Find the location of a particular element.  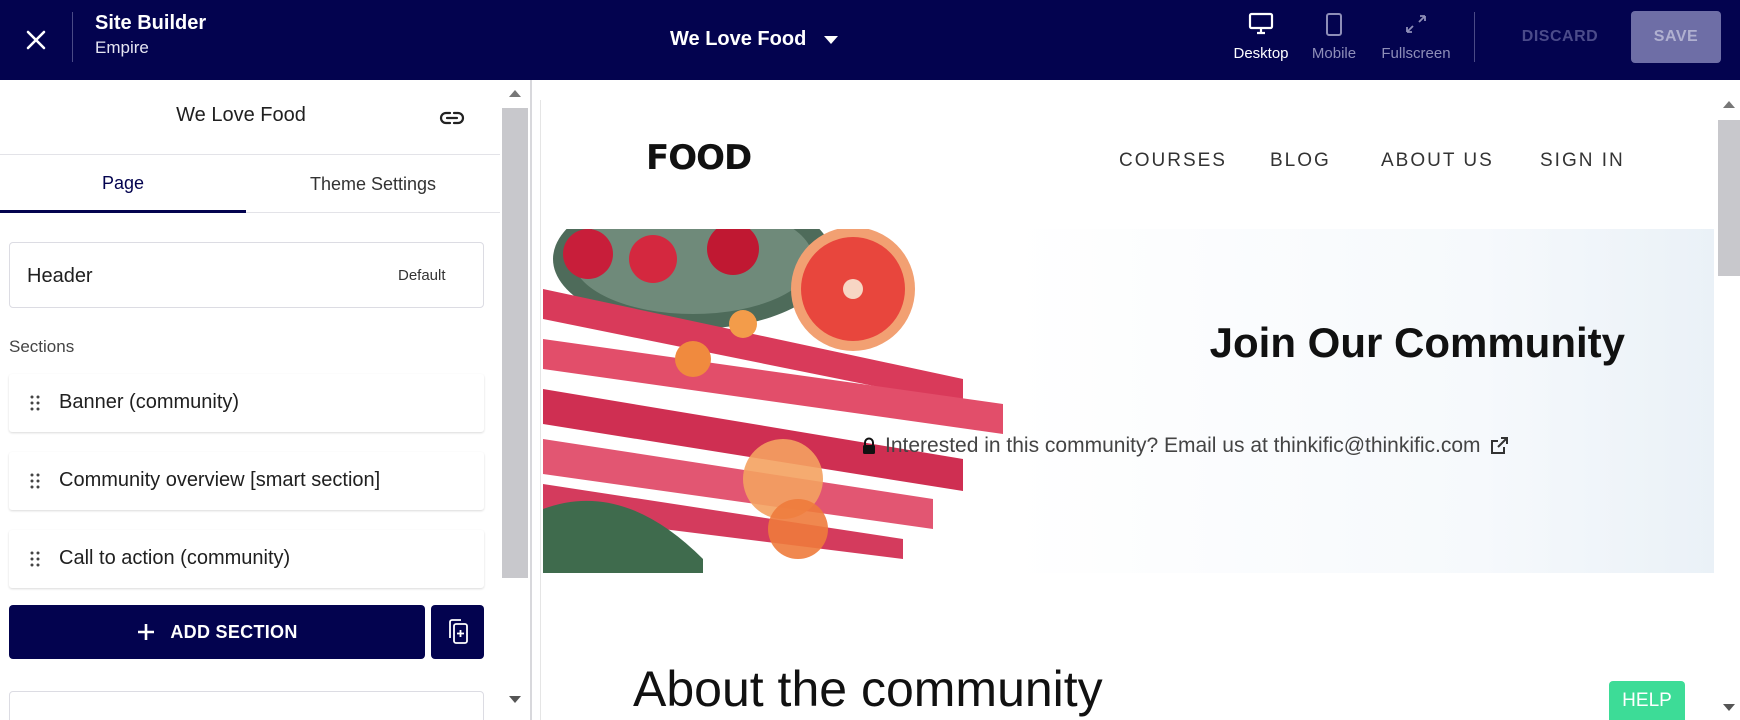

panel-header: We Love Food is located at coordinates (250, 117).